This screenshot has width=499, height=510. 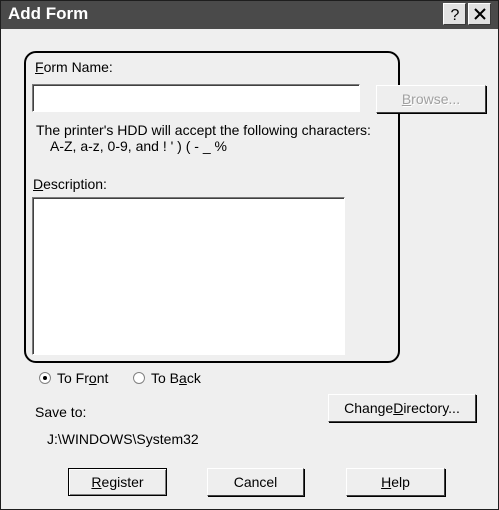 What do you see at coordinates (48, 13) in the screenshot?
I see `dialog-title: Add Form` at bounding box center [48, 13].